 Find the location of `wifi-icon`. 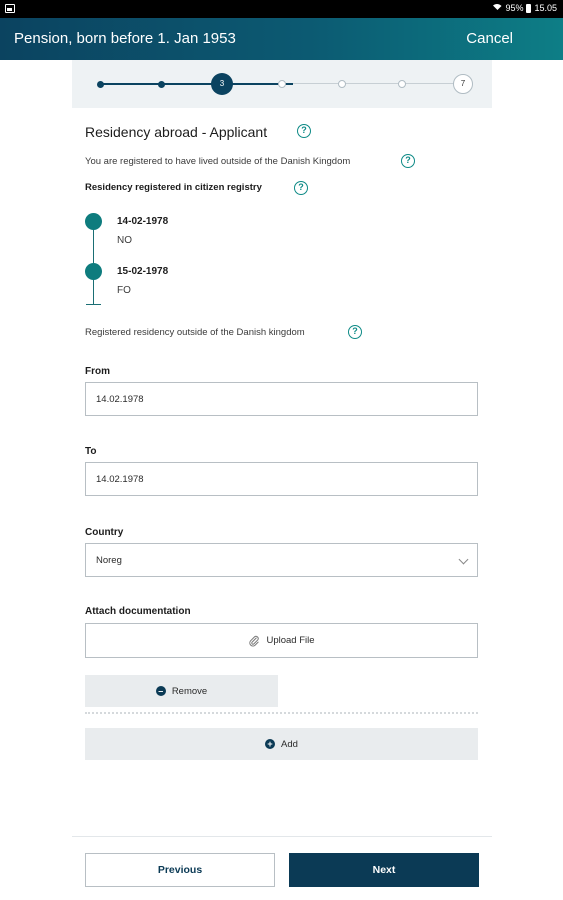

wifi-icon is located at coordinates (497, 8).